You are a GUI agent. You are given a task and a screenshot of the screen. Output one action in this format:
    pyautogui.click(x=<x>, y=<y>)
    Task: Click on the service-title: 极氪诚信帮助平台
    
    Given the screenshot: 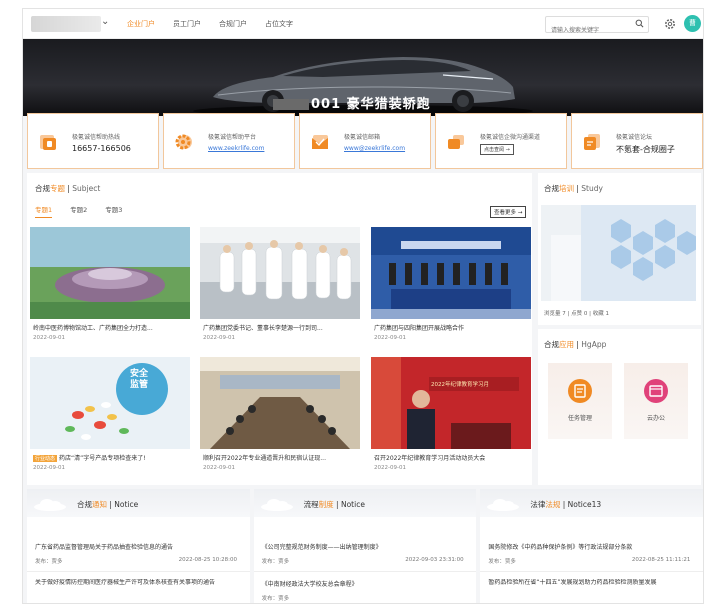 What is the action you would take?
    pyautogui.click(x=232, y=137)
    